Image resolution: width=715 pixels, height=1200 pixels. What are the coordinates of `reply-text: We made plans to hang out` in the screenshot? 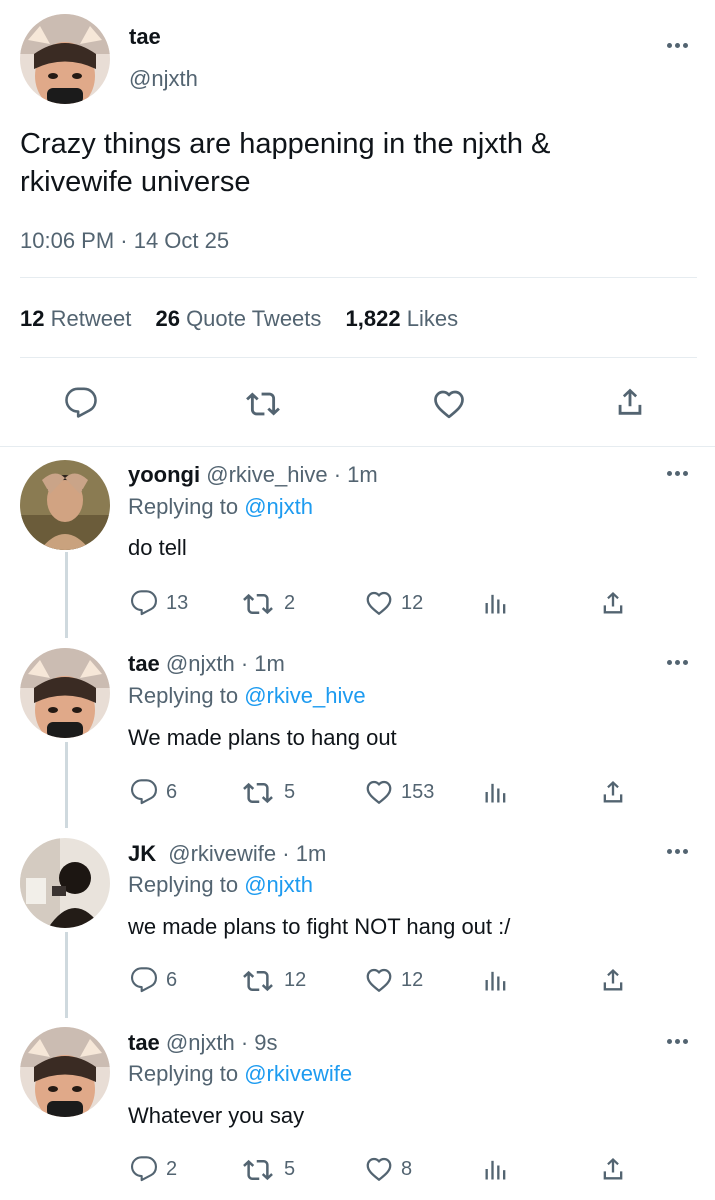 It's located at (262, 737).